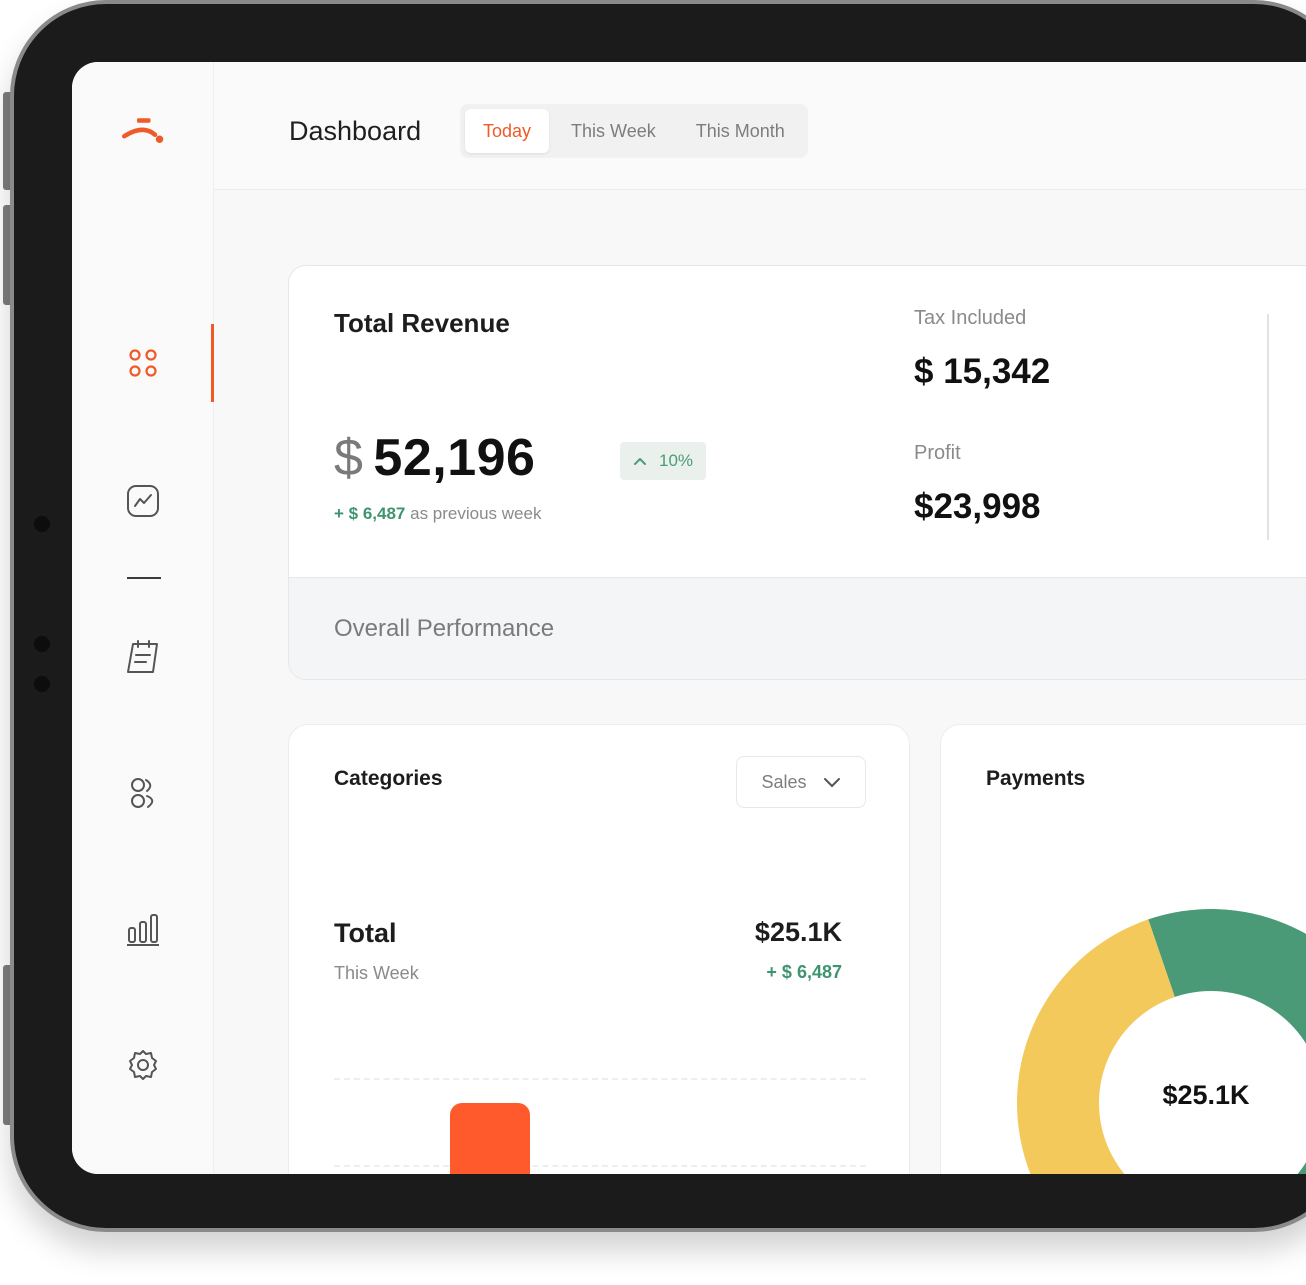 This screenshot has height=1285, width=1306. I want to click on sidebar-item-analytics, so click(143, 501).